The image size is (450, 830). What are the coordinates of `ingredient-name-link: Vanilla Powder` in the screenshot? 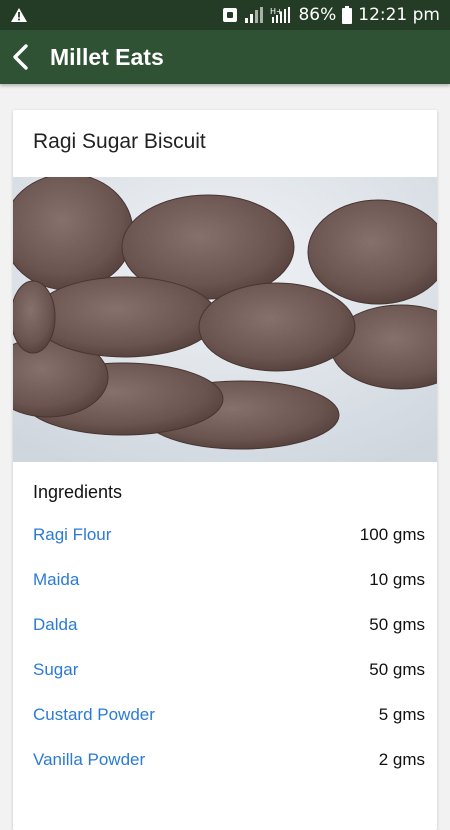 It's located at (89, 760).